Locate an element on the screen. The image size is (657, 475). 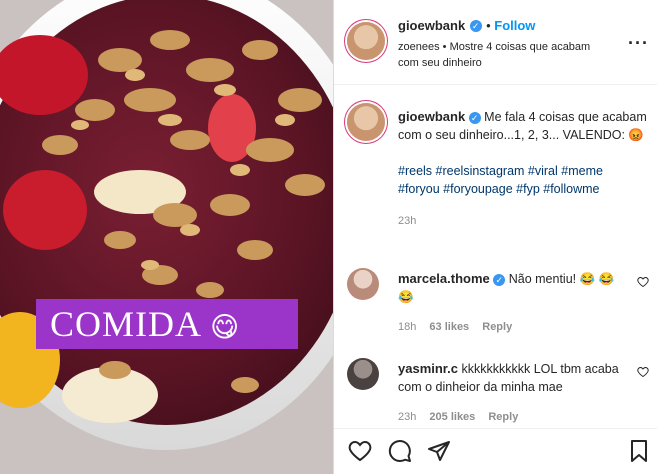
more-options-icon: ··· is located at coordinates (638, 43).